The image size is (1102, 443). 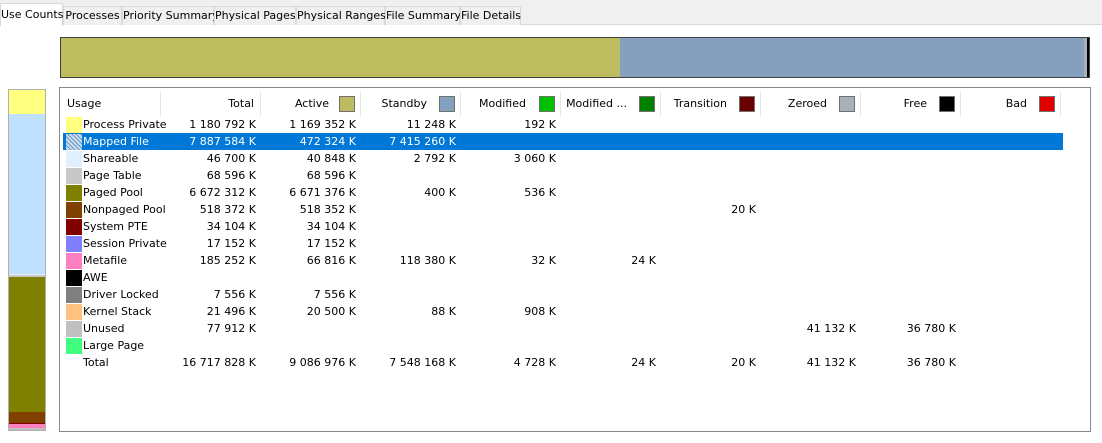 What do you see at coordinates (27, 417) in the screenshot?
I see `nonpaged-pool-segment` at bounding box center [27, 417].